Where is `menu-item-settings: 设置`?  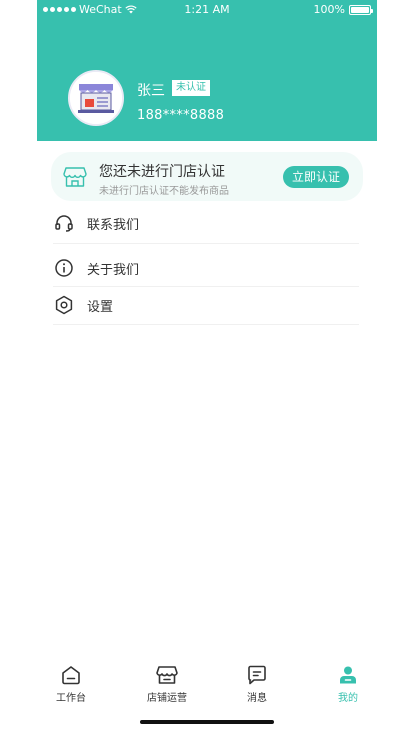
menu-item-settings: 设置 is located at coordinates (206, 305).